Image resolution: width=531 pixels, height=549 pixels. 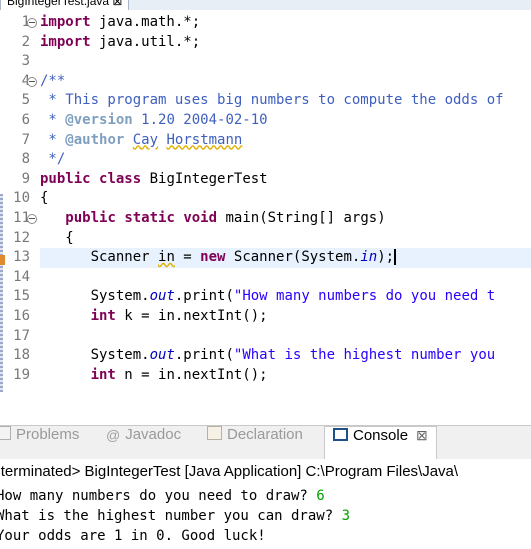 What do you see at coordinates (48, 434) in the screenshot?
I see `tab-label: Problems` at bounding box center [48, 434].